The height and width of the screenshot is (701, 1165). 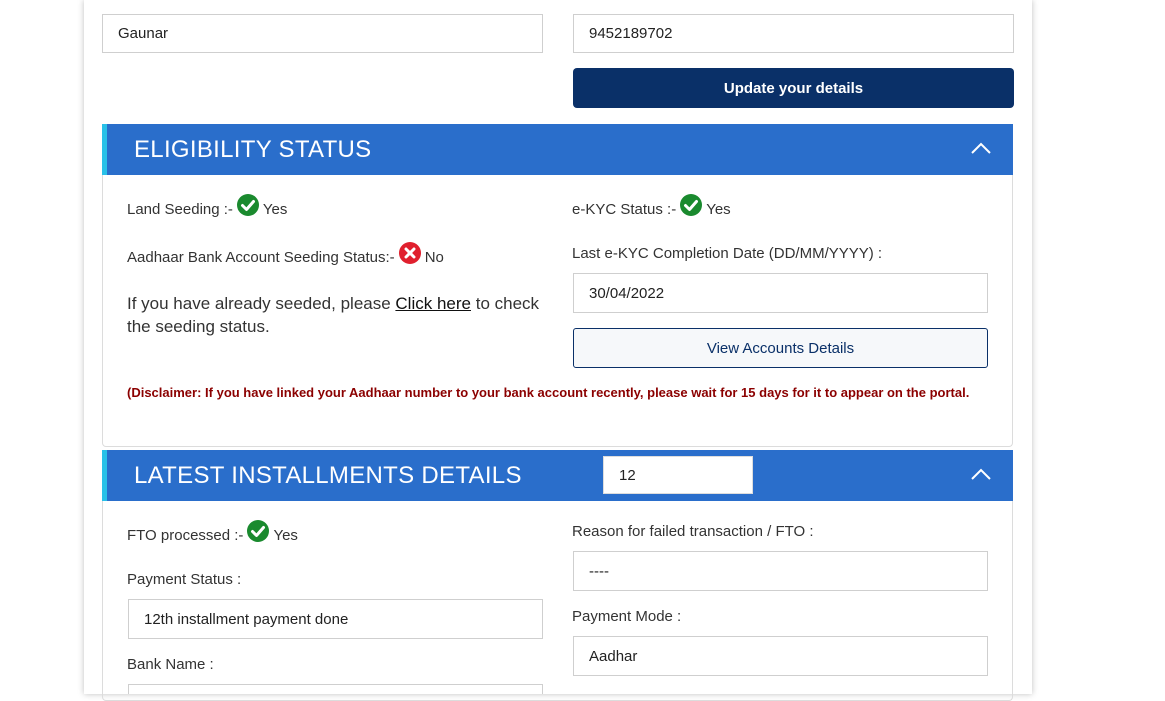 What do you see at coordinates (246, 619) in the screenshot?
I see `payment-status-value: 12th installment payment done` at bounding box center [246, 619].